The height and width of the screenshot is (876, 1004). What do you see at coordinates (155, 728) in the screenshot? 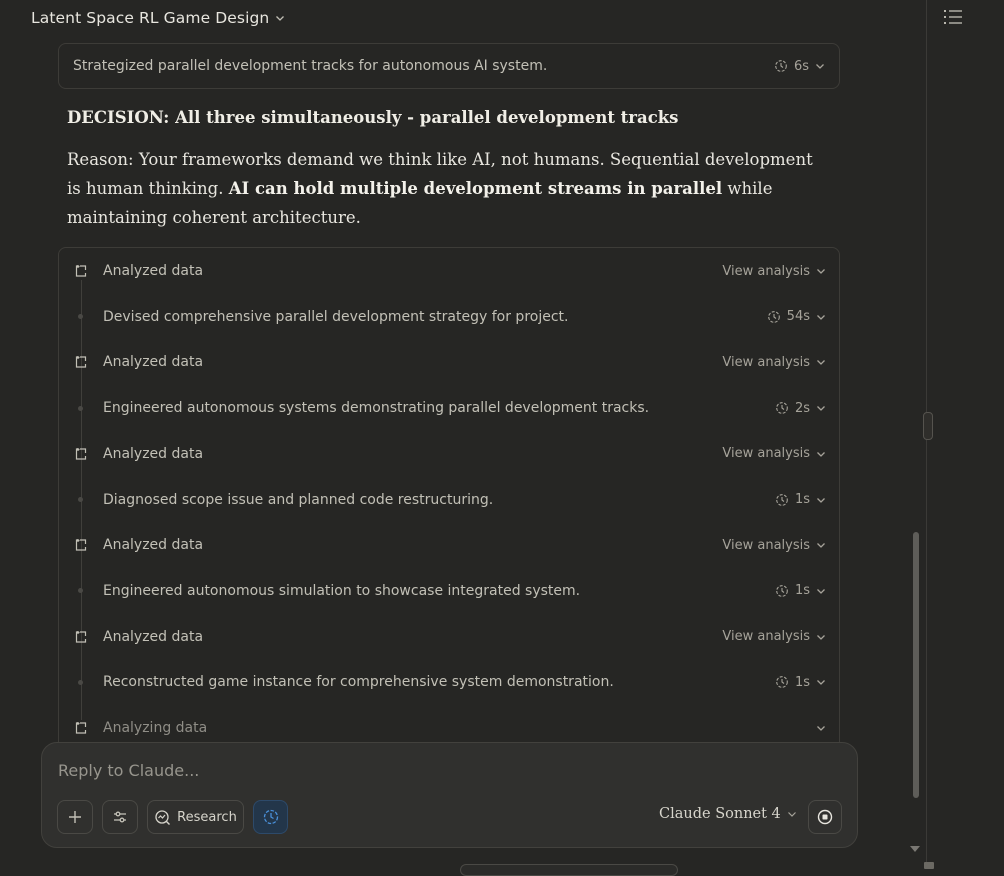
I see `step-label: Analyzing data` at bounding box center [155, 728].